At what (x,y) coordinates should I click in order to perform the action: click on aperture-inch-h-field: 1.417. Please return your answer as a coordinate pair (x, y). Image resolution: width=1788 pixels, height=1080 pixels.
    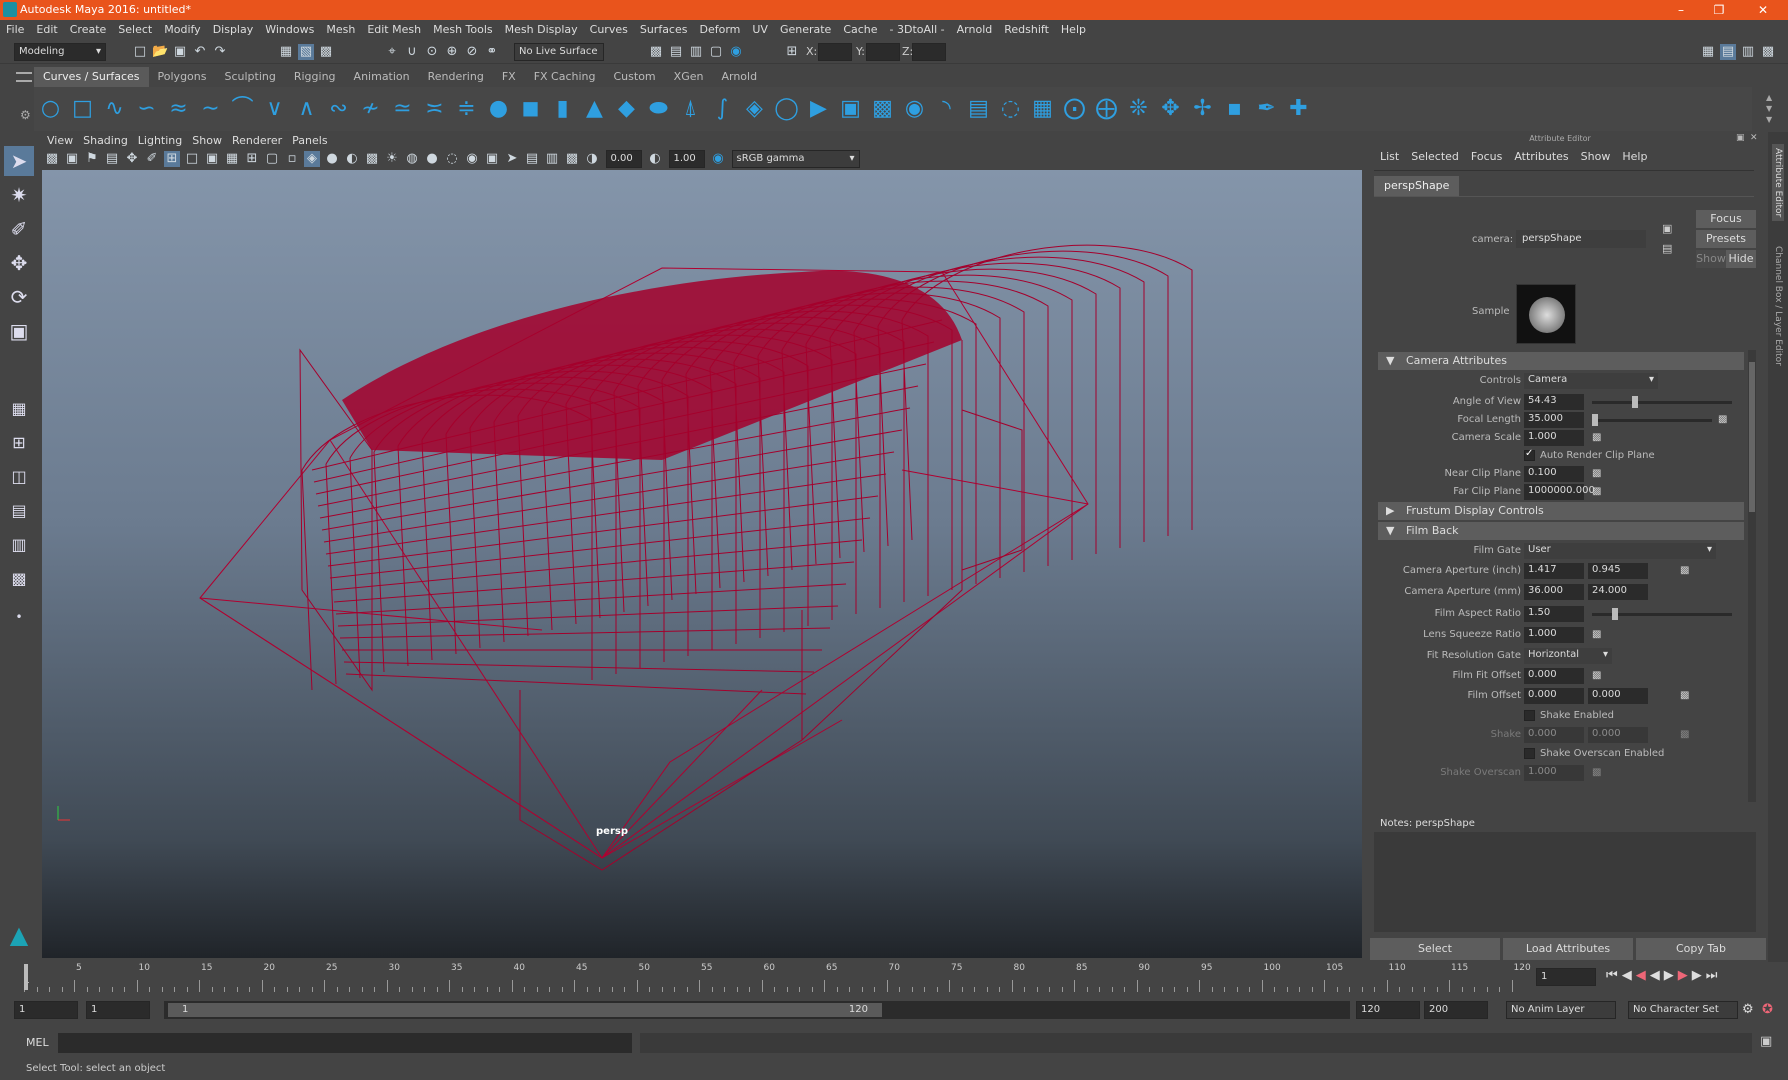
    Looking at the image, I should click on (1554, 571).